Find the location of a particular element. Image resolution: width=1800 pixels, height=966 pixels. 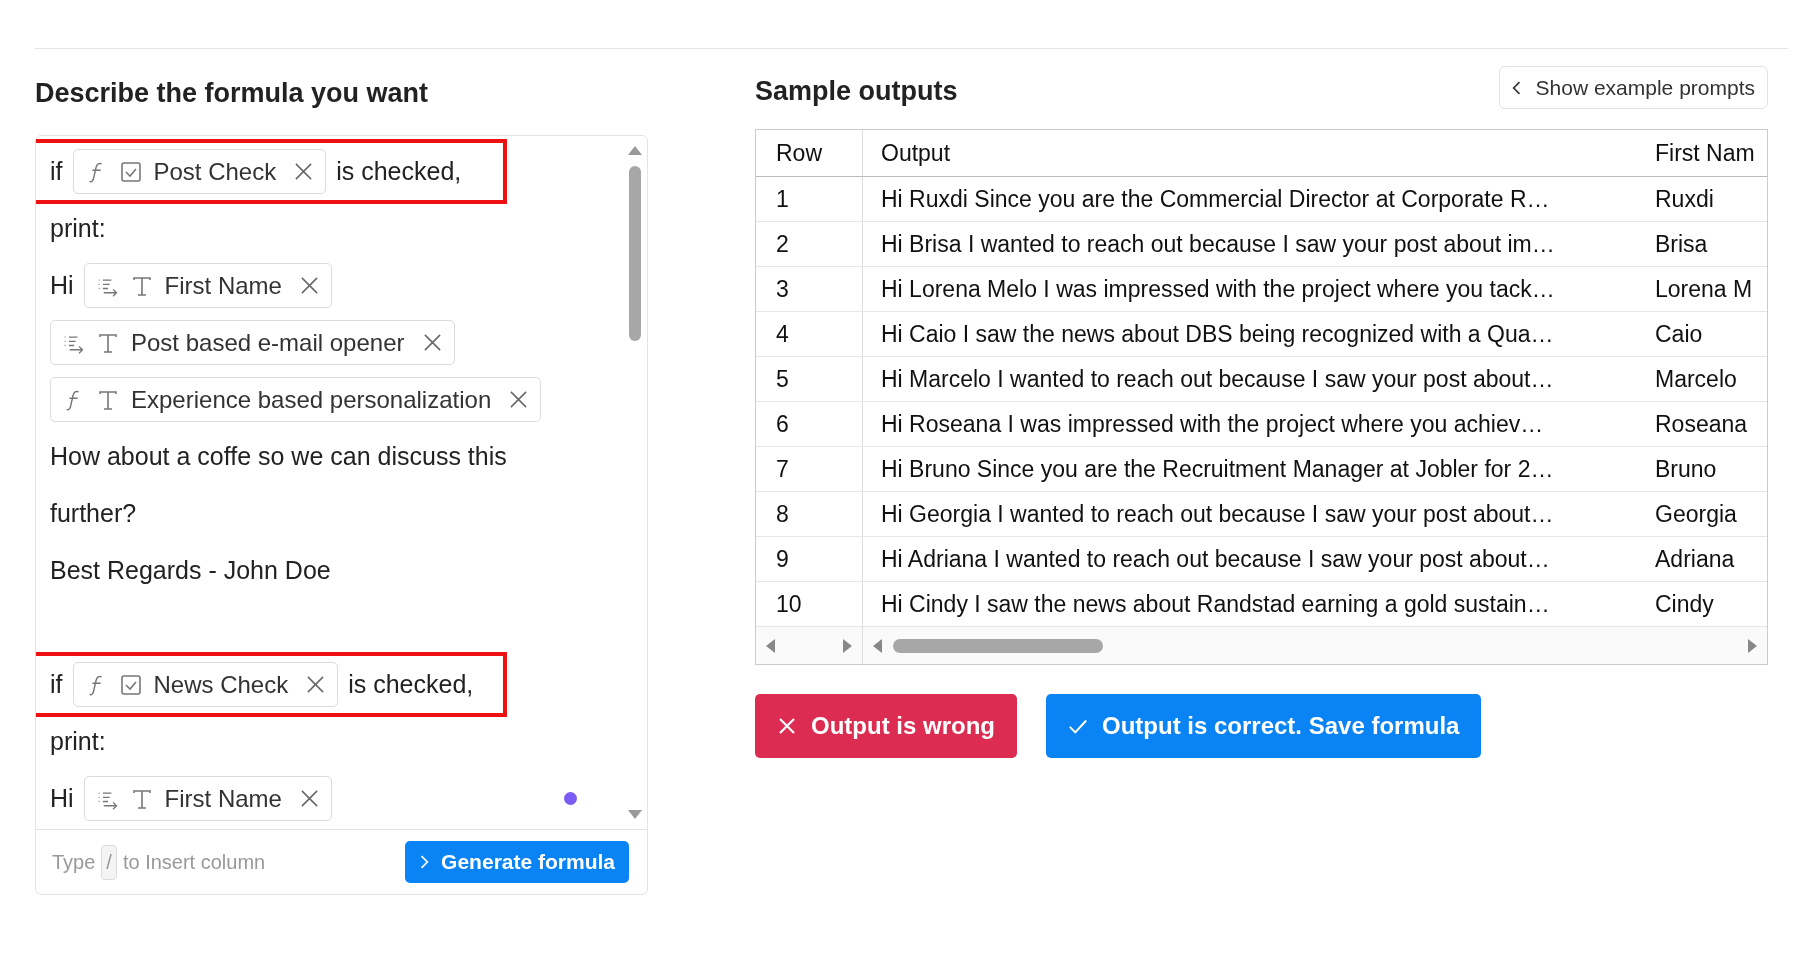

table-cell-text: Caio is located at coordinates (1679, 334).